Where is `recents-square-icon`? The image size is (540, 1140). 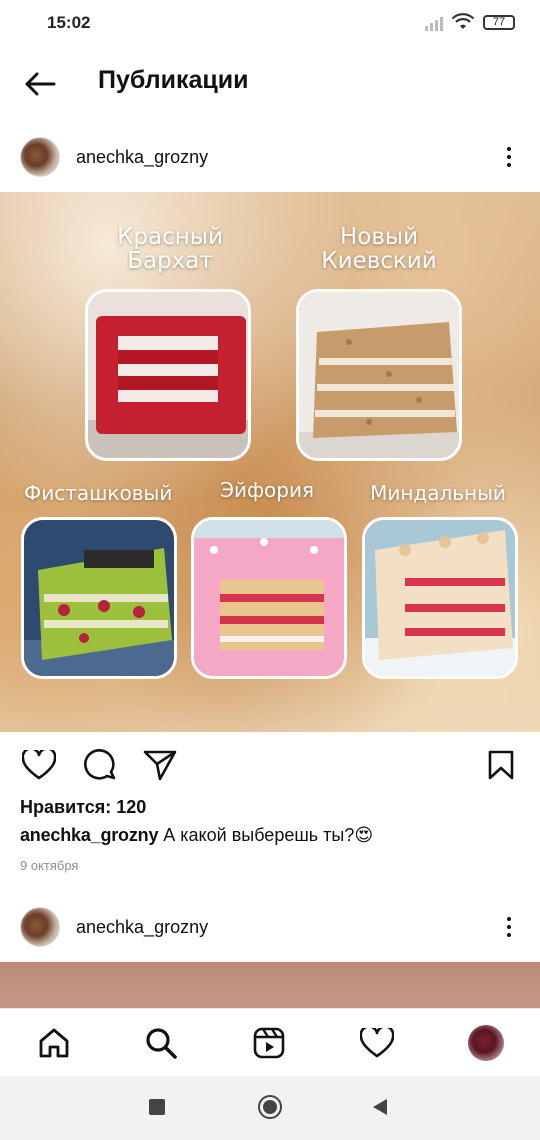
recents-square-icon is located at coordinates (157, 1107).